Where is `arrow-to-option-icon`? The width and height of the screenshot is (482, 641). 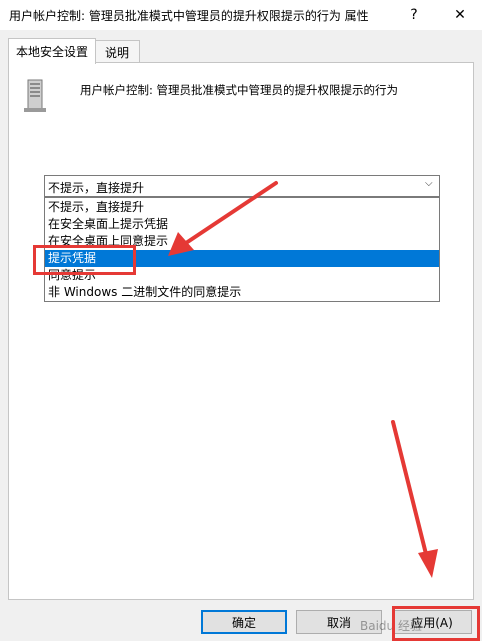 arrow-to-option-icon is located at coordinates (231, 213).